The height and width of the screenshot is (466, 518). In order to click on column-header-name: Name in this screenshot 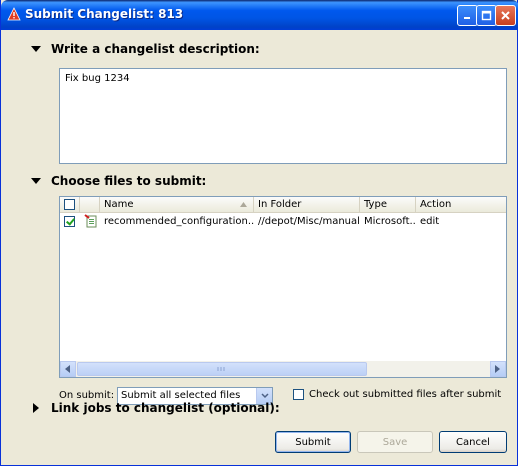, I will do `click(177, 205)`.